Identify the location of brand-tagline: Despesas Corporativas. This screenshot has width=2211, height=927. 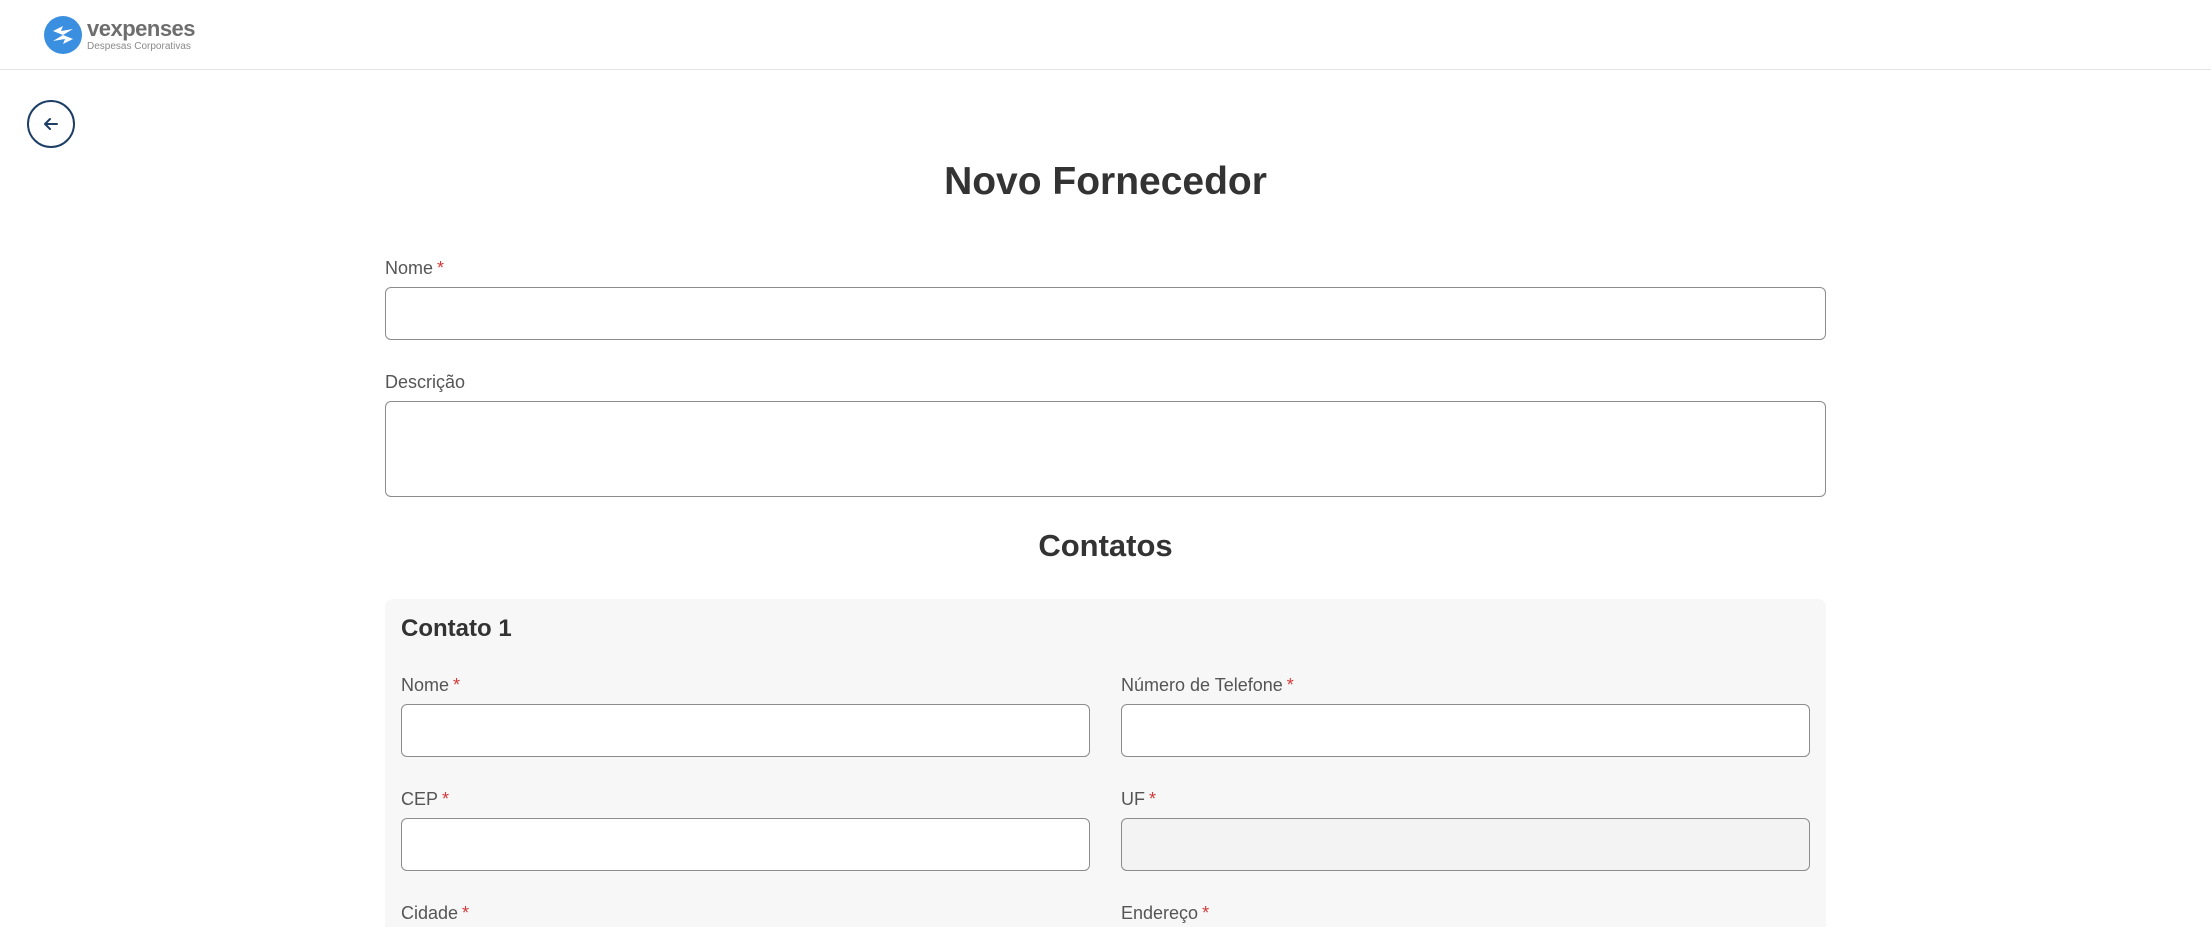
(139, 46).